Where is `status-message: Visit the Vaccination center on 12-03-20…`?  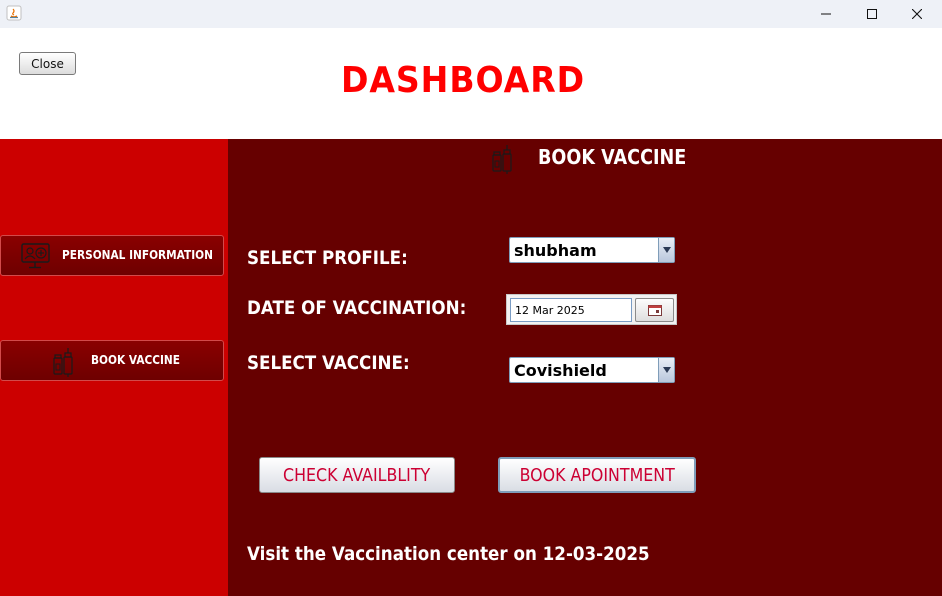
status-message: Visit the Vaccination center on 12-03-20… is located at coordinates (448, 554).